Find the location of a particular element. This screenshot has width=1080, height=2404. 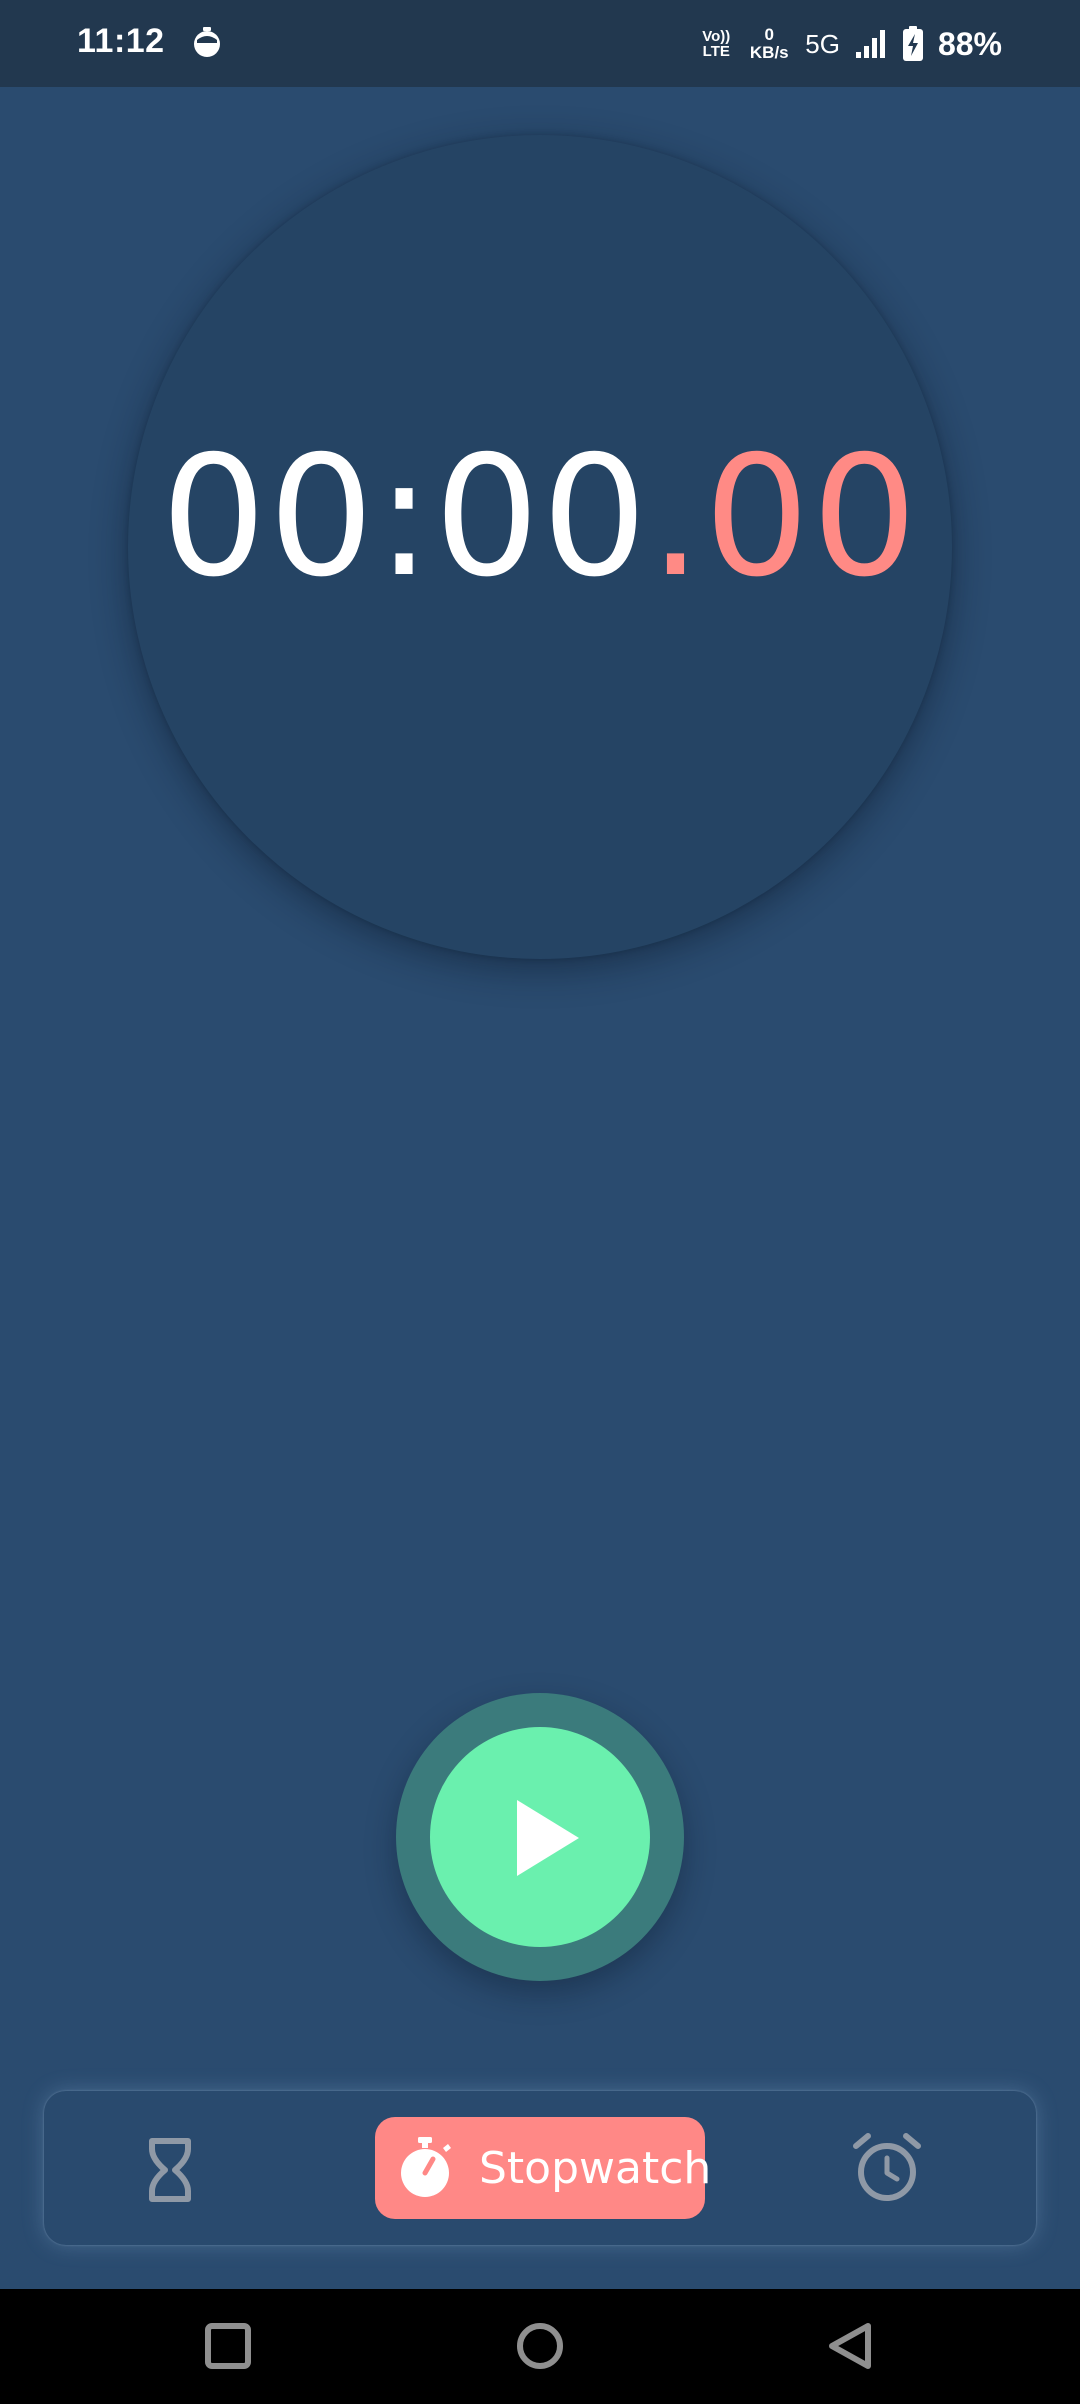

network-speed: 0 KB/s is located at coordinates (769, 44).